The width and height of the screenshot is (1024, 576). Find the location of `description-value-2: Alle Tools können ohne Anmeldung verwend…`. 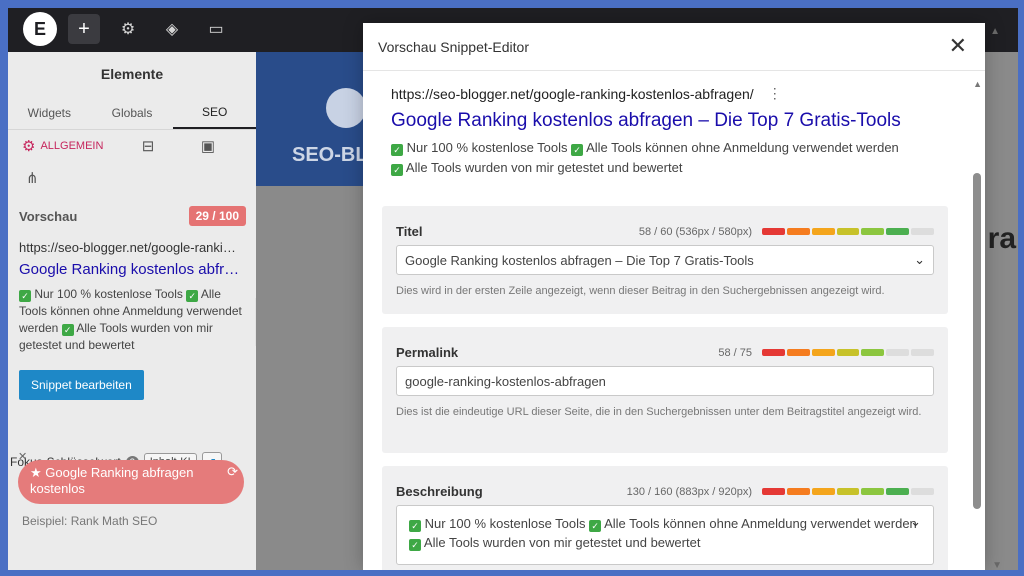

description-value-2: Alle Tools können ohne Anmeldung verwend… is located at coordinates (760, 523).